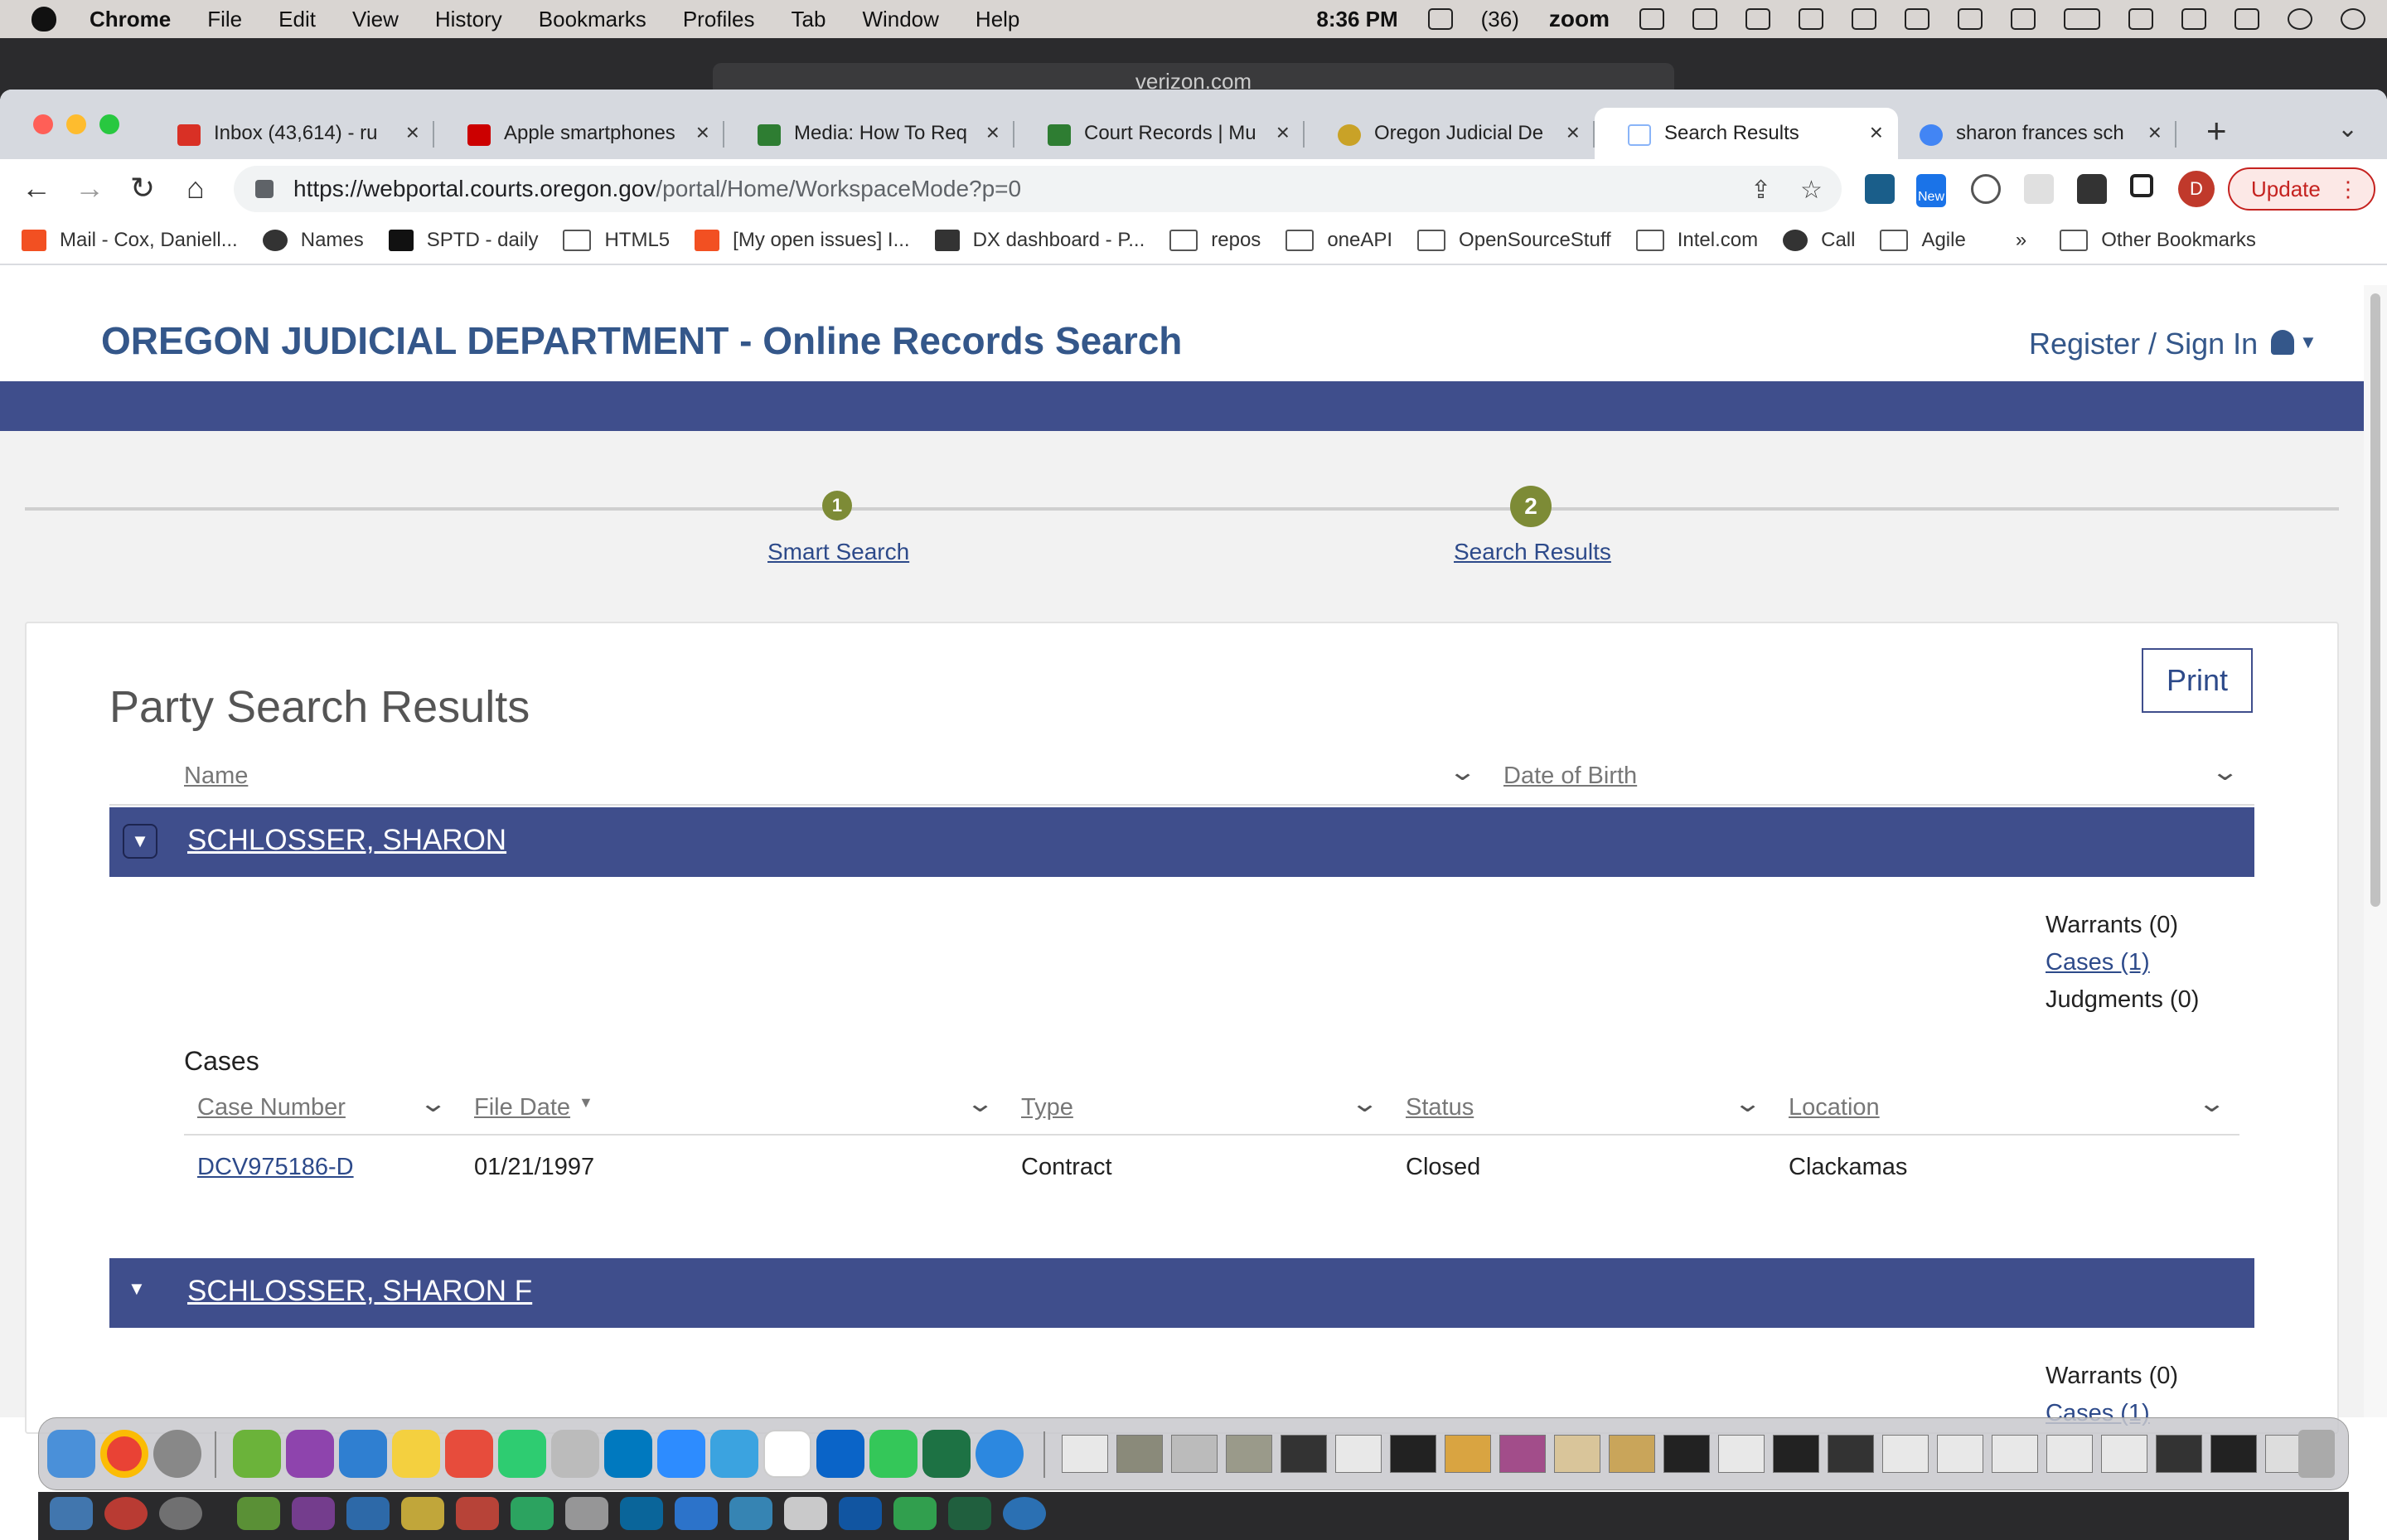  What do you see at coordinates (363, 1454) in the screenshot?
I see `s-app-icon` at bounding box center [363, 1454].